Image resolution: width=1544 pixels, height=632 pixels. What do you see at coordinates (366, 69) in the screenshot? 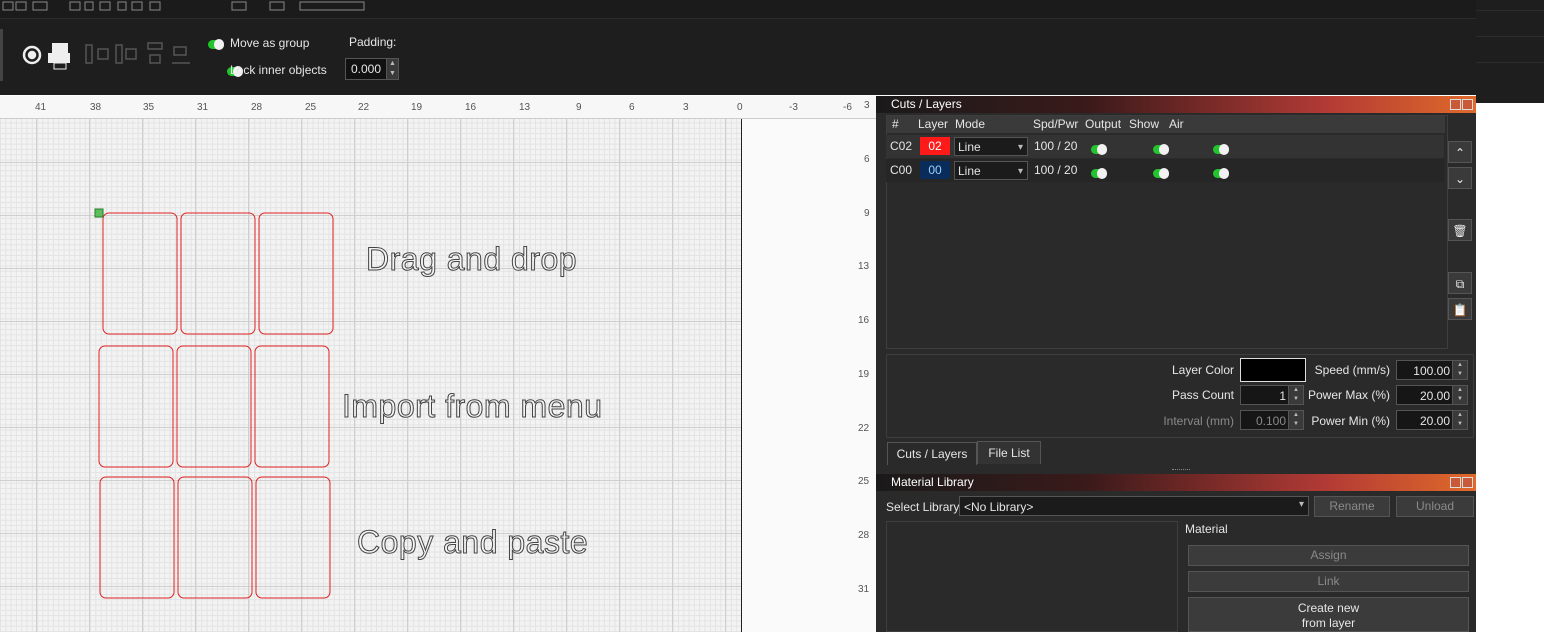
I see `padding-value: 0.000` at bounding box center [366, 69].